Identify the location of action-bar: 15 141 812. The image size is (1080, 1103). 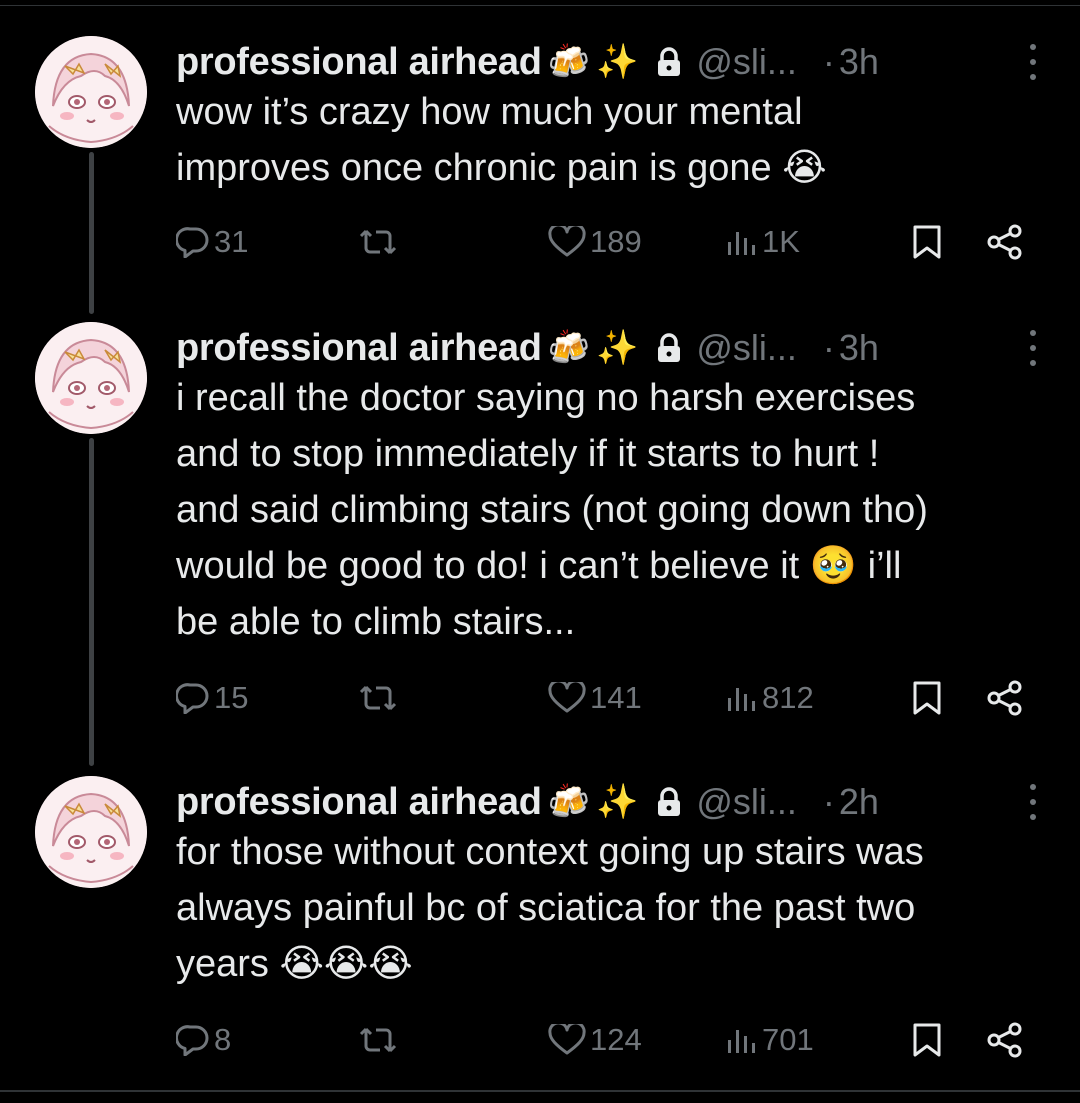
(606, 698).